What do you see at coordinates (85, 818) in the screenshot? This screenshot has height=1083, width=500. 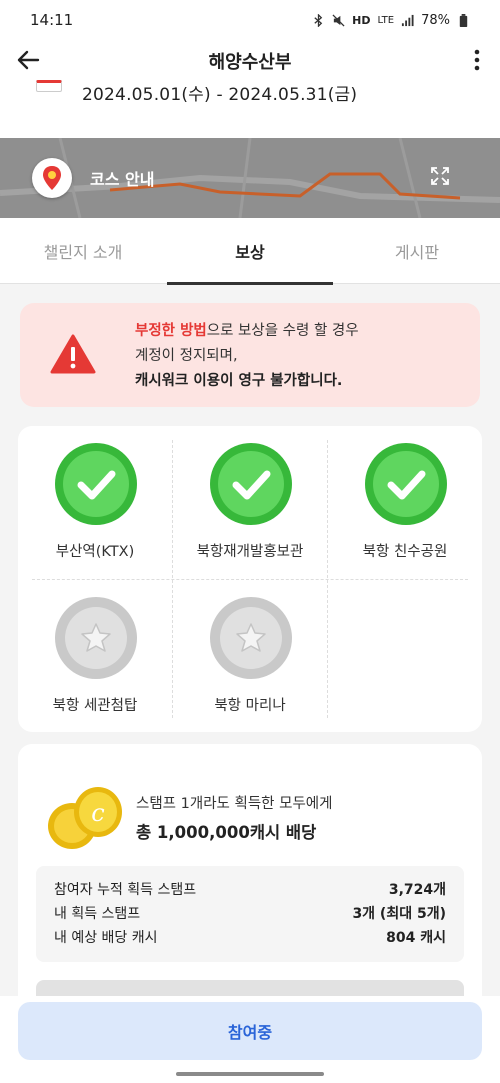 I see `gold-coins-icon: c` at bounding box center [85, 818].